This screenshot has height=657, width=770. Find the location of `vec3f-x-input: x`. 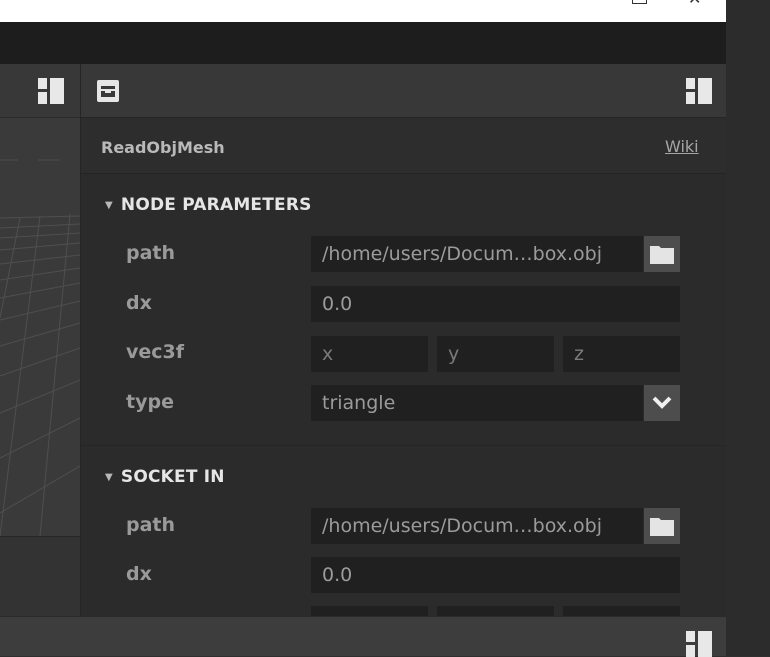

vec3f-x-input: x is located at coordinates (369, 354).